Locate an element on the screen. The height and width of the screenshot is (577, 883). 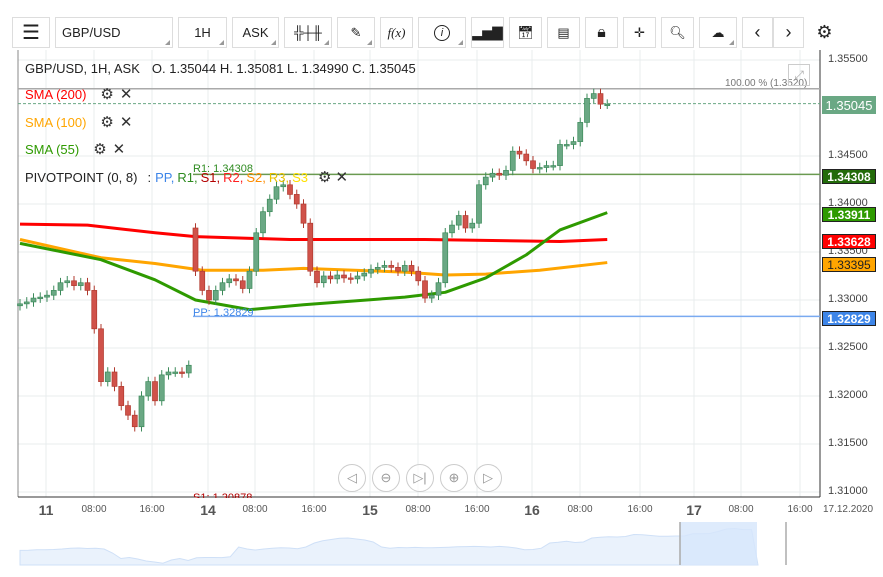
current-price-label: 1.35045 is located at coordinates (849, 105).